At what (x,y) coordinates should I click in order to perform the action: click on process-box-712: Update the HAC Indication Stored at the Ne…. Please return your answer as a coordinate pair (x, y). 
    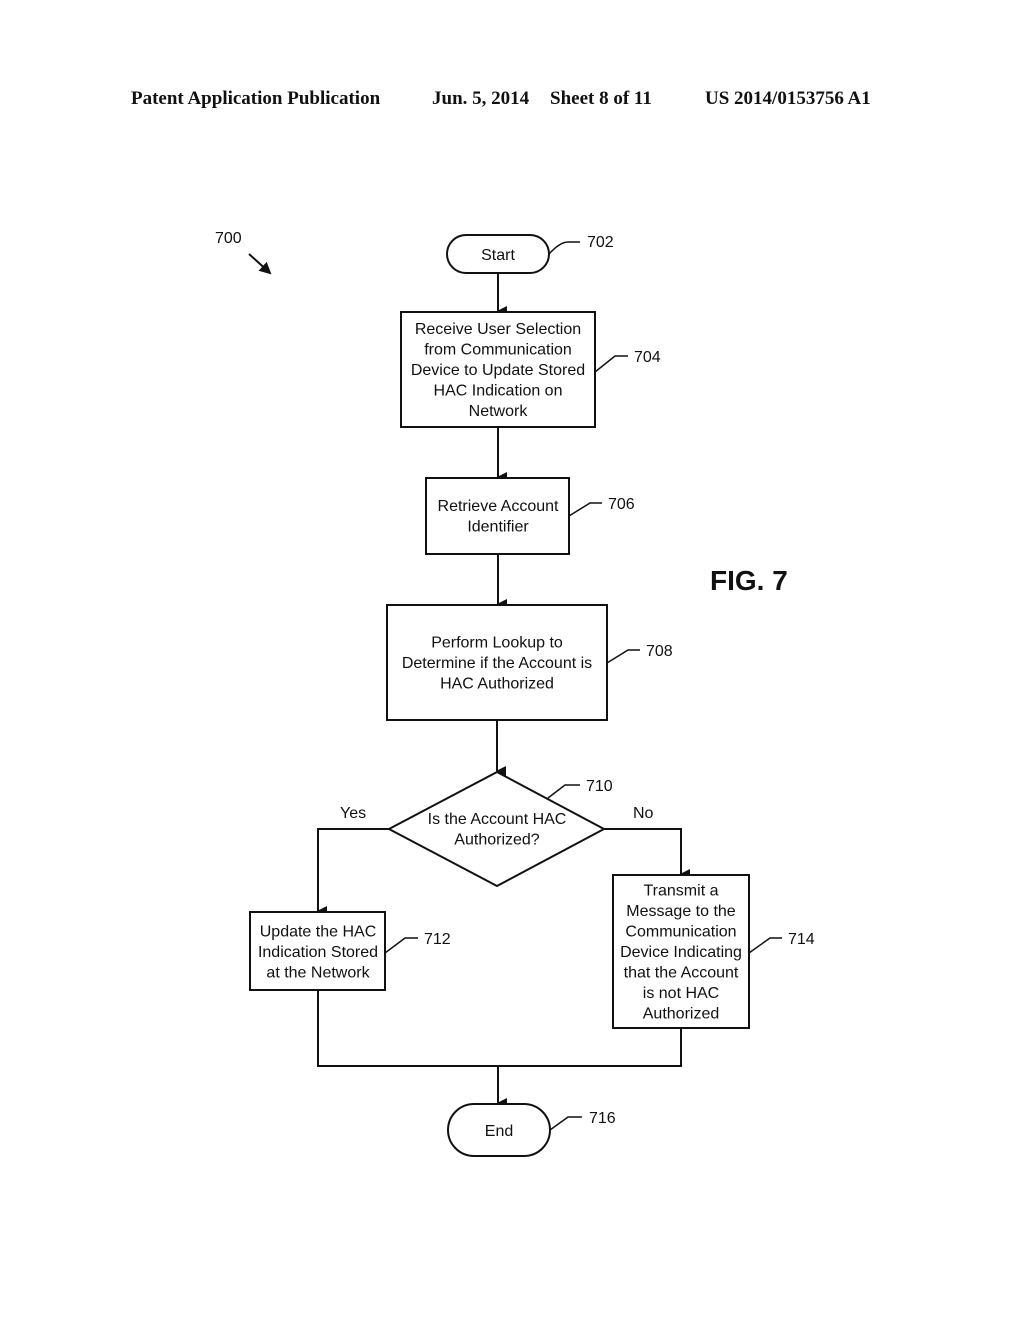
    Looking at the image, I should click on (317, 951).